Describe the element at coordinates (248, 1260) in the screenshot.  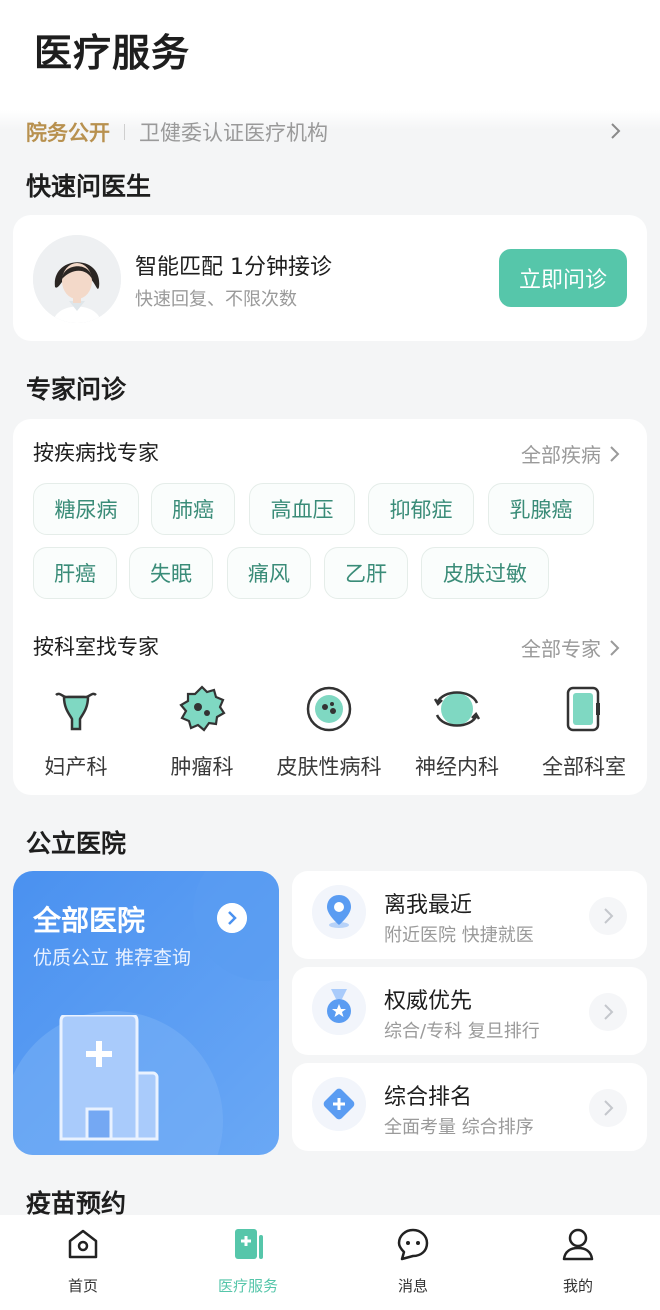
I see `nav-medical: 医疗服务` at that location.